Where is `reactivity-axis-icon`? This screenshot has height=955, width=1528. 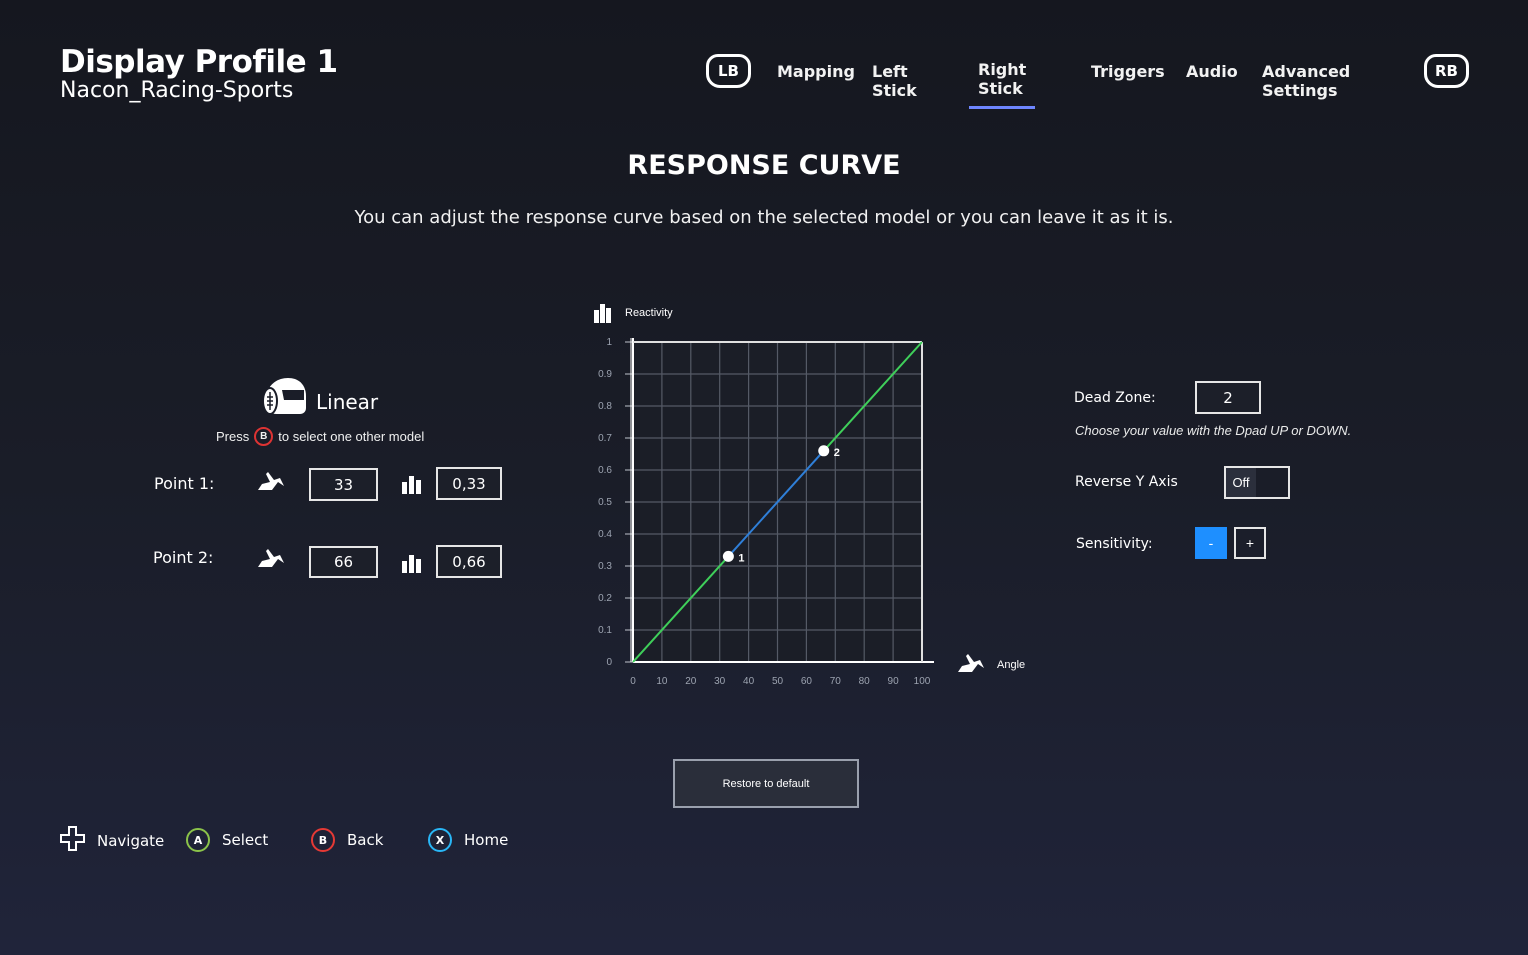 reactivity-axis-icon is located at coordinates (602, 313).